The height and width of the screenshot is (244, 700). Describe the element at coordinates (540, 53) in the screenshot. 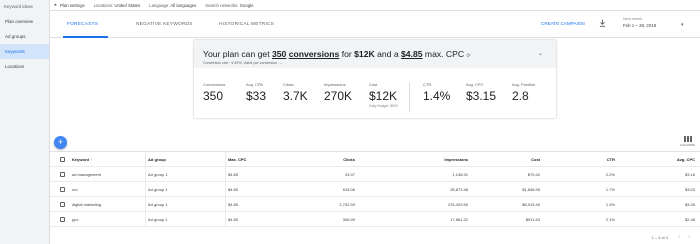

I see `expand-chevron-icon: ⌄` at that location.